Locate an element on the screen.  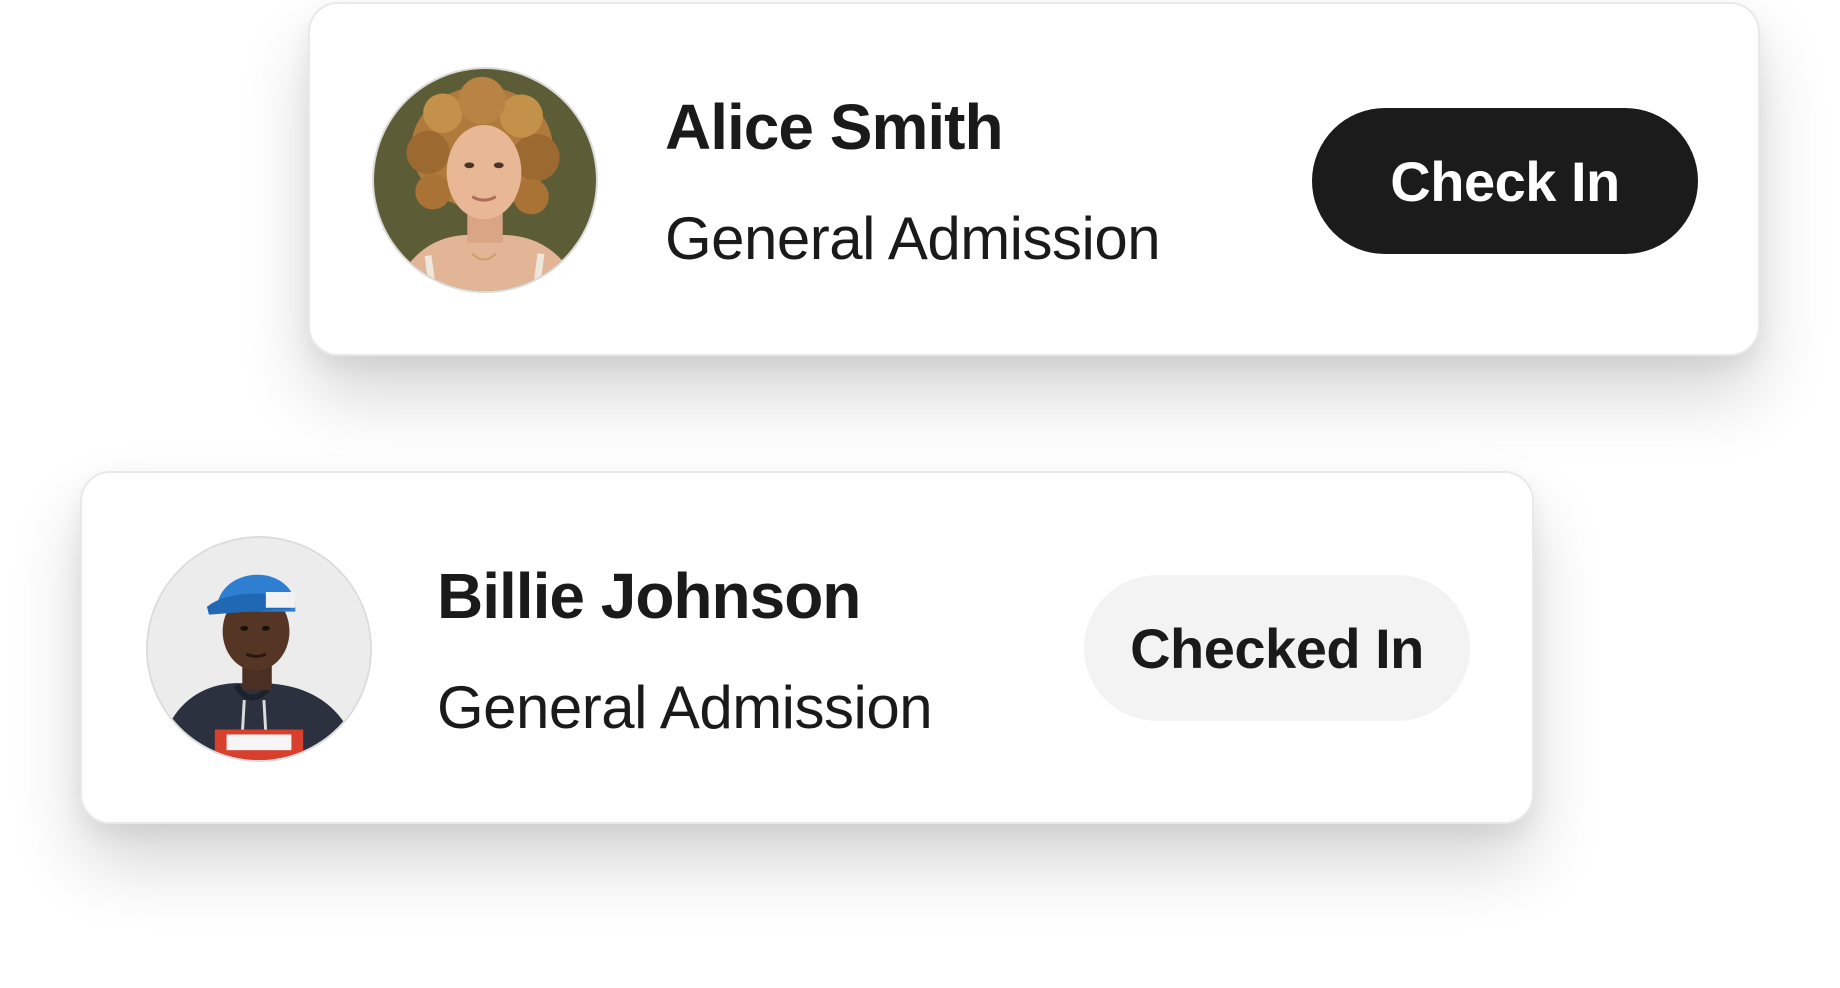
check-in-button: Check In is located at coordinates (1505, 181).